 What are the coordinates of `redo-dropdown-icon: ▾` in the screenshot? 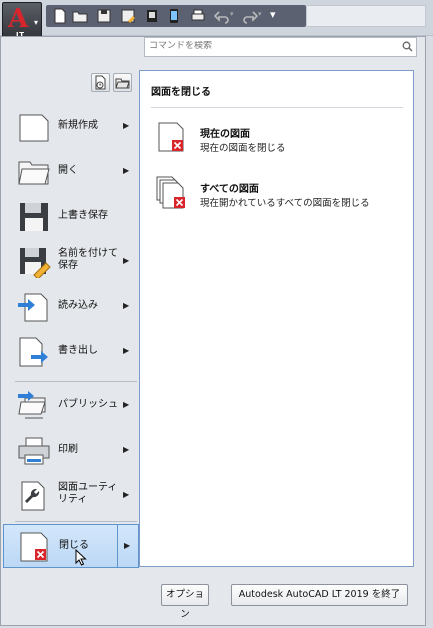 It's located at (260, 14).